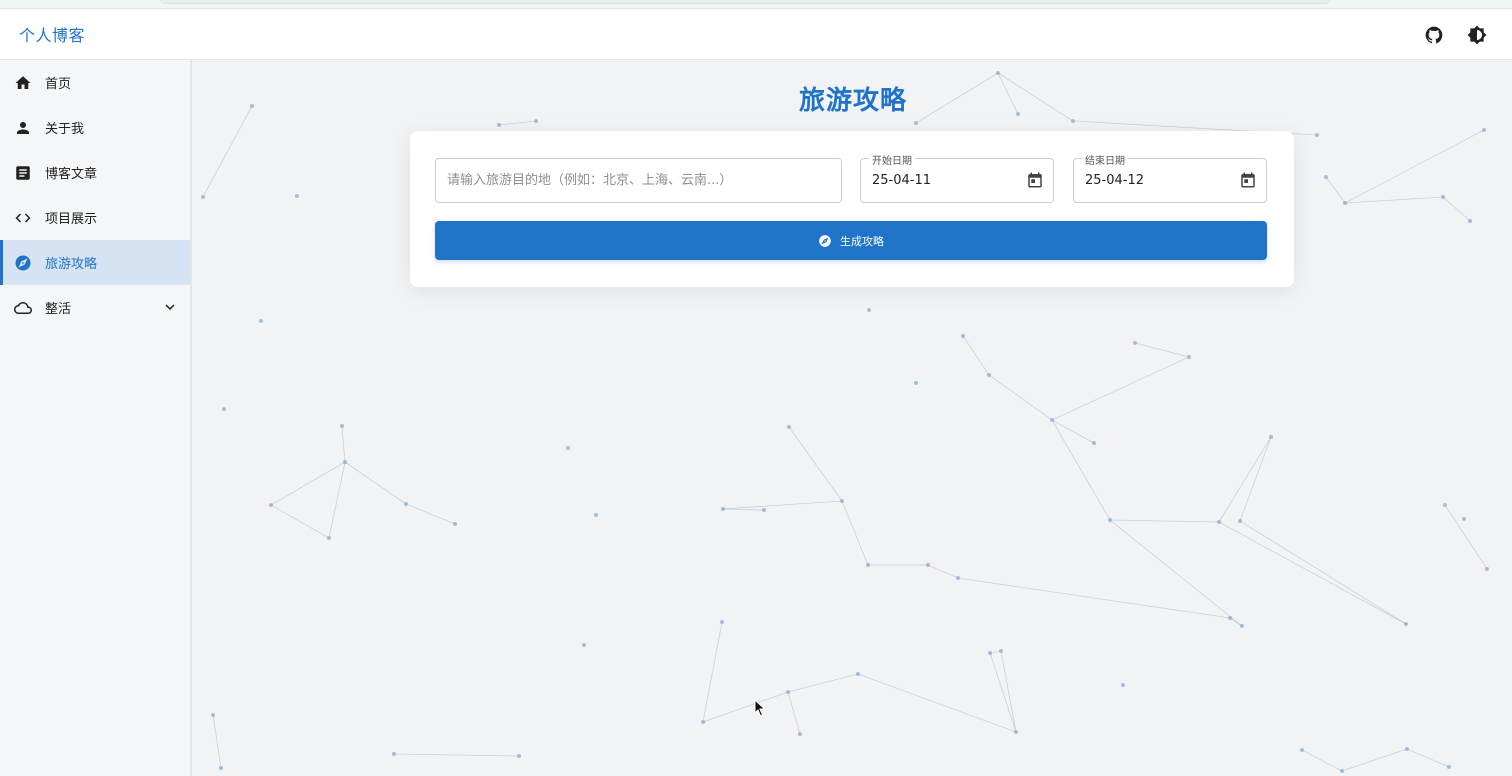 The height and width of the screenshot is (776, 1512). I want to click on person-icon, so click(23, 128).